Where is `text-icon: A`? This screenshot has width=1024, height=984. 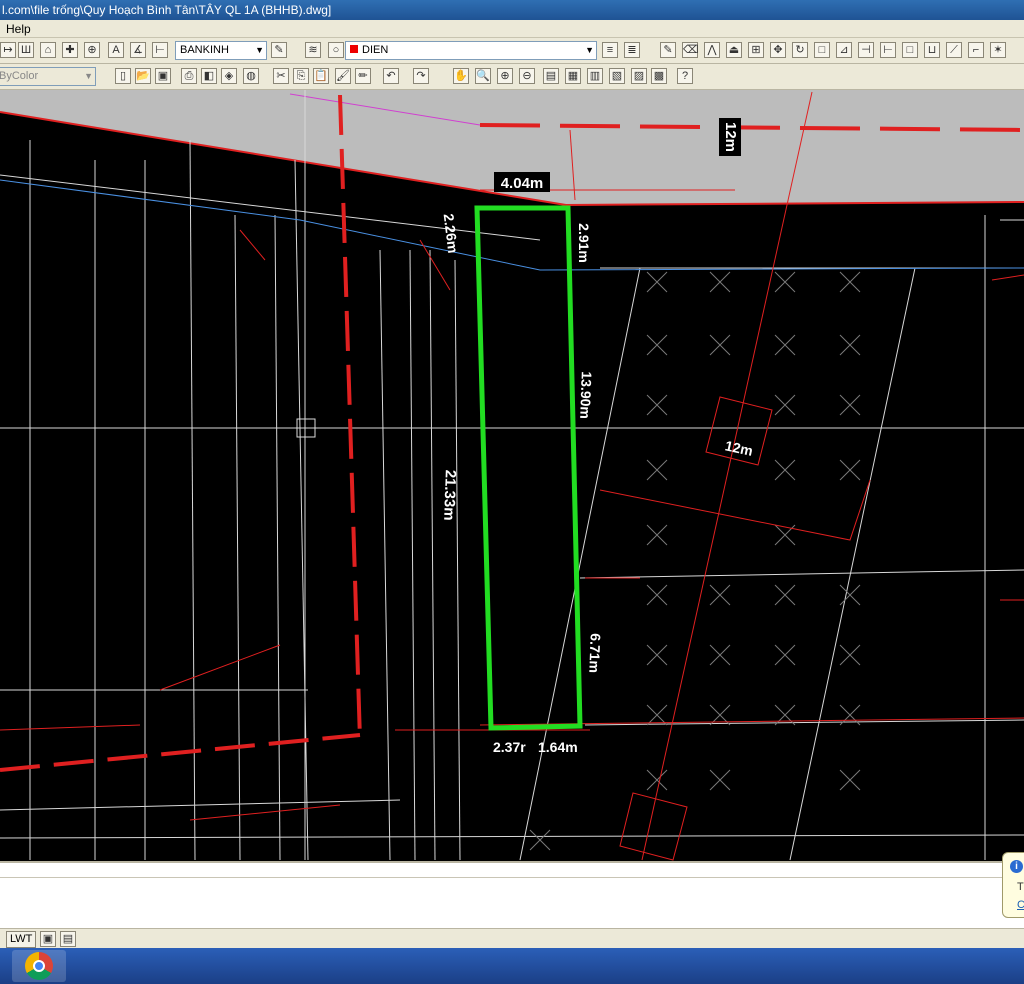
text-icon: A is located at coordinates (116, 50).